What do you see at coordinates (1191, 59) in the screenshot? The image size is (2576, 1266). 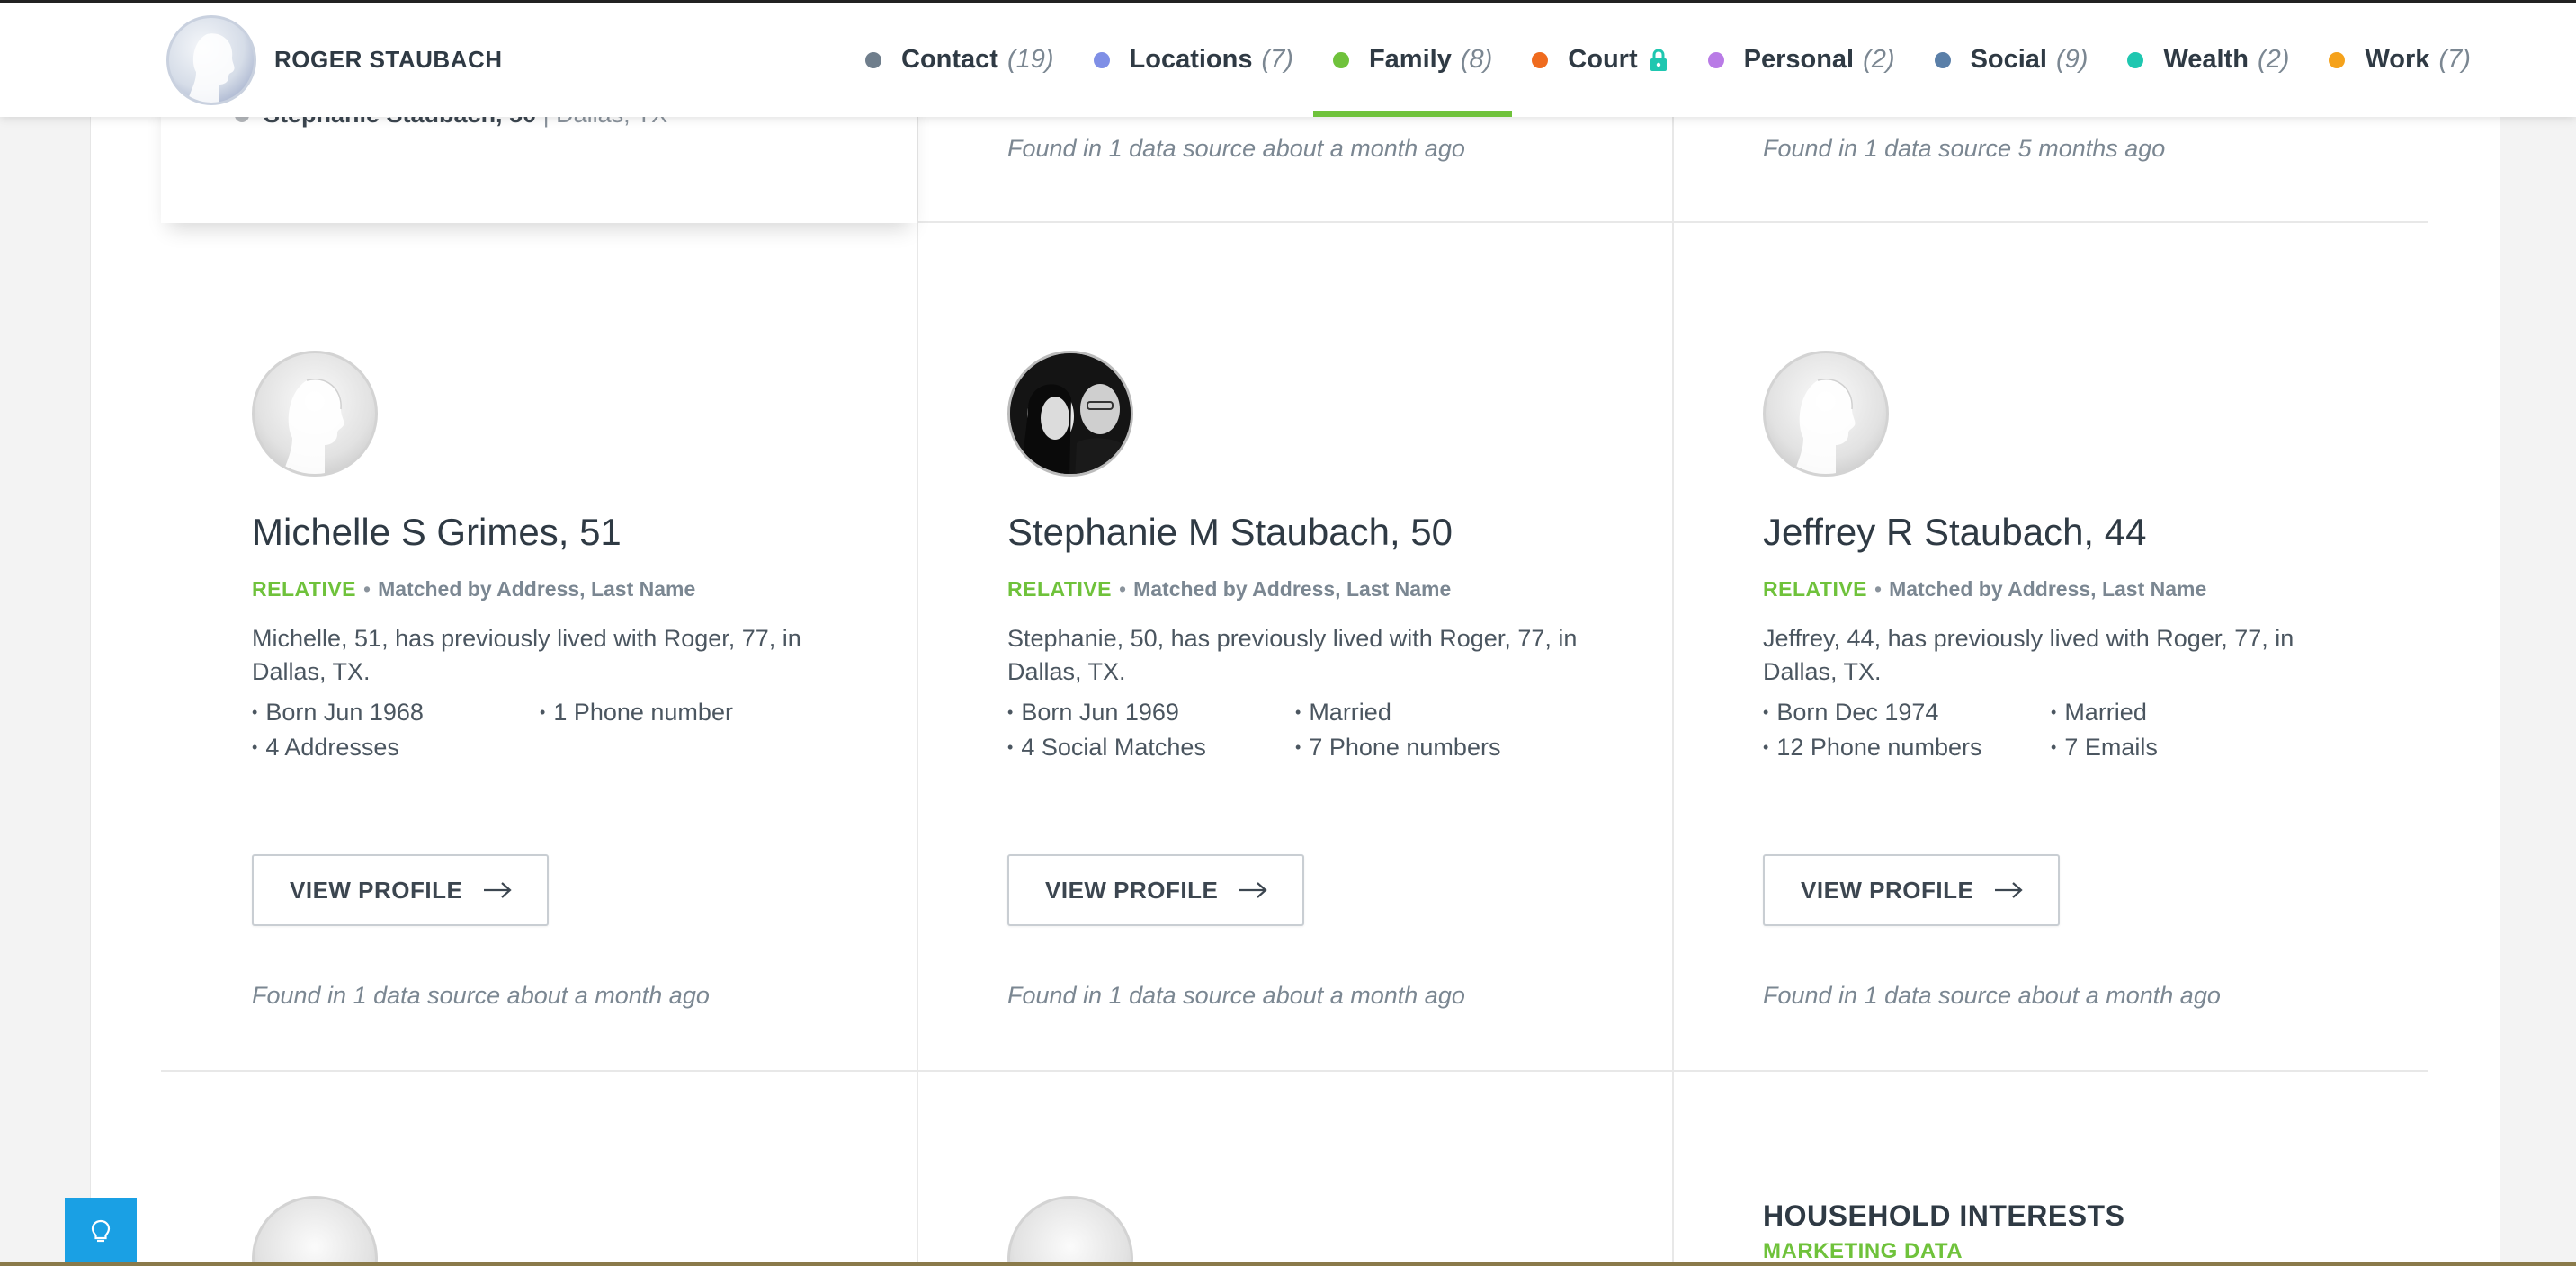 I see `nav-tab-label: Locations` at bounding box center [1191, 59].